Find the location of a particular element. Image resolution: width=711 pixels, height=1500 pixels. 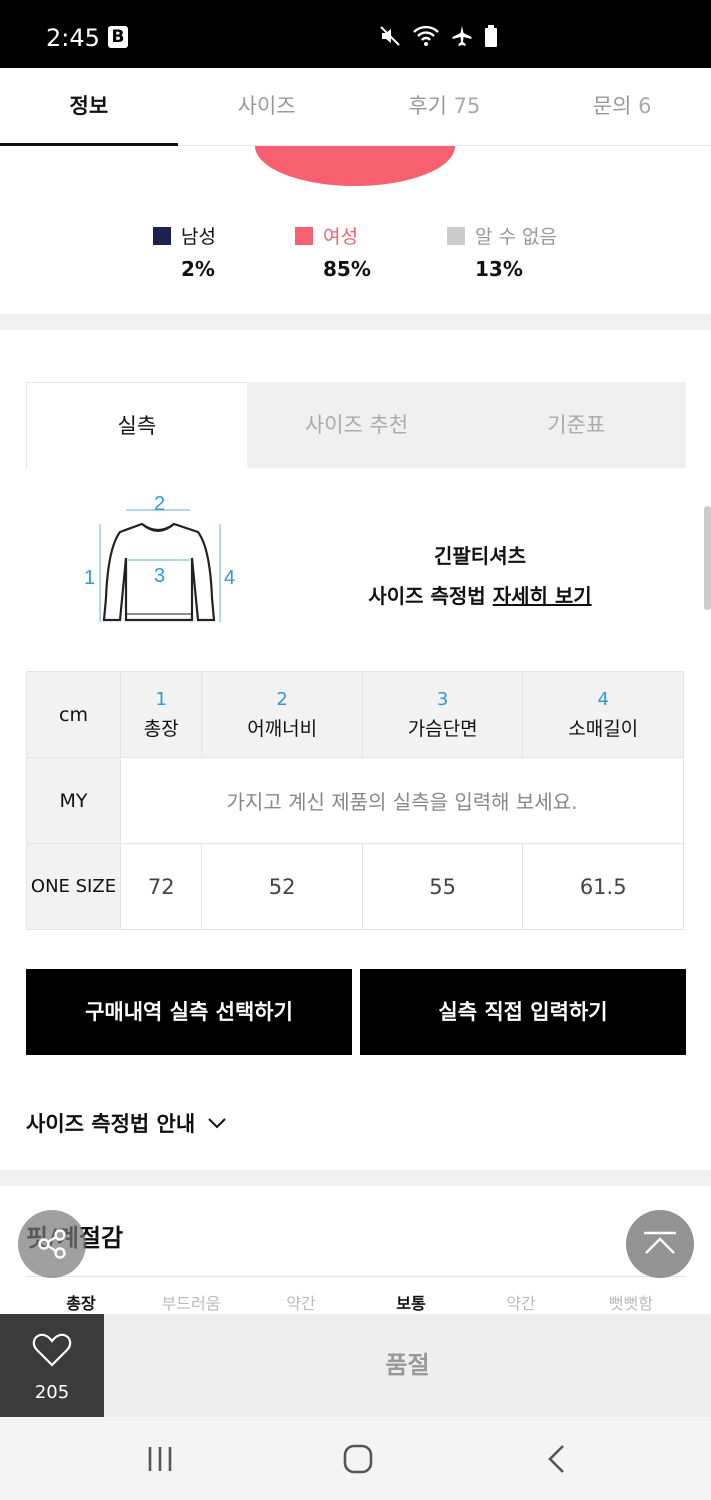

col-header: 1 총장 is located at coordinates (161, 714).